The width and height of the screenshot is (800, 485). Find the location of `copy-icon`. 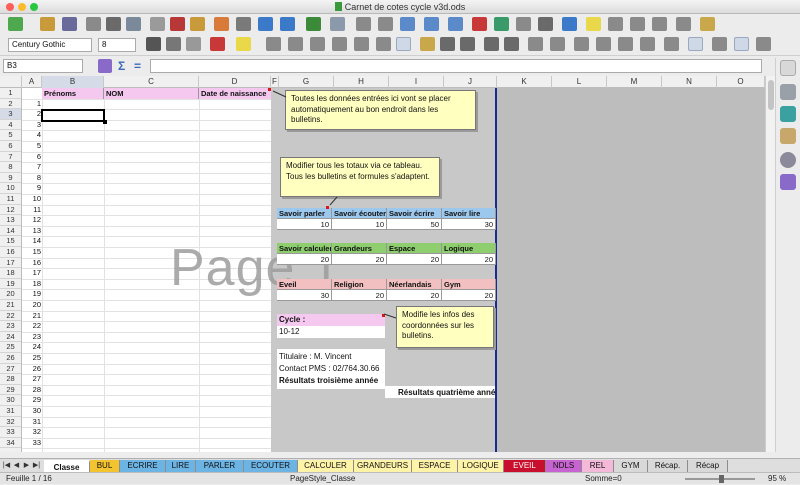

copy-icon is located at coordinates (177, 24).